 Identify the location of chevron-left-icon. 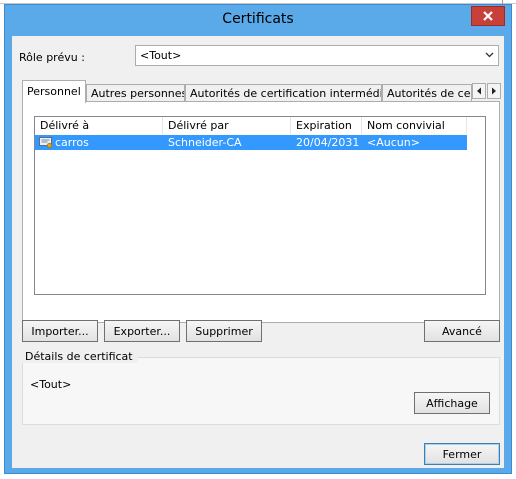
(479, 91).